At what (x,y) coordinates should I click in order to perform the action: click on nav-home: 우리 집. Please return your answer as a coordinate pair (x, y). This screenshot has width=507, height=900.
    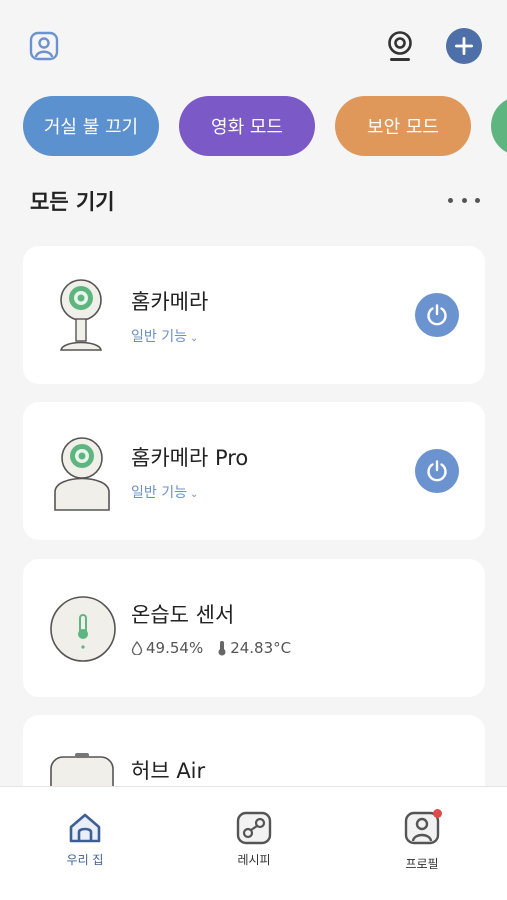
    Looking at the image, I should click on (85, 839).